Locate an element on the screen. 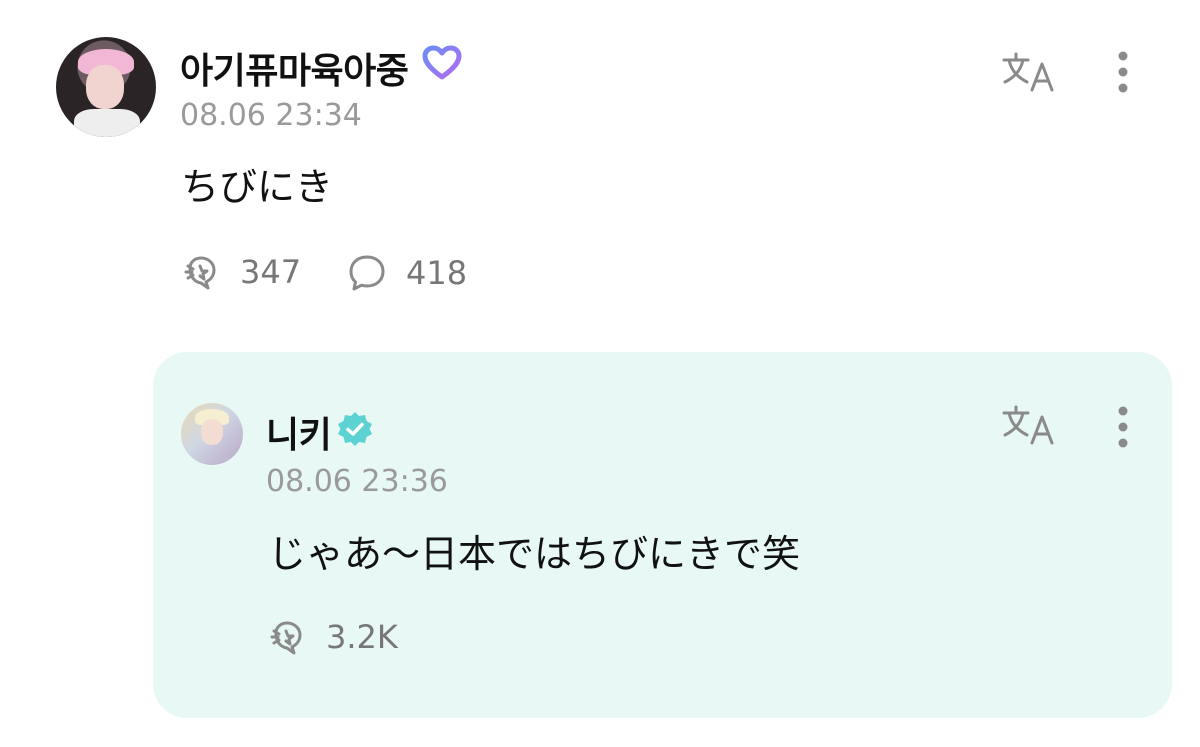 Image resolution: width=1200 pixels, height=747 pixels. verified-badge-icon is located at coordinates (355, 429).